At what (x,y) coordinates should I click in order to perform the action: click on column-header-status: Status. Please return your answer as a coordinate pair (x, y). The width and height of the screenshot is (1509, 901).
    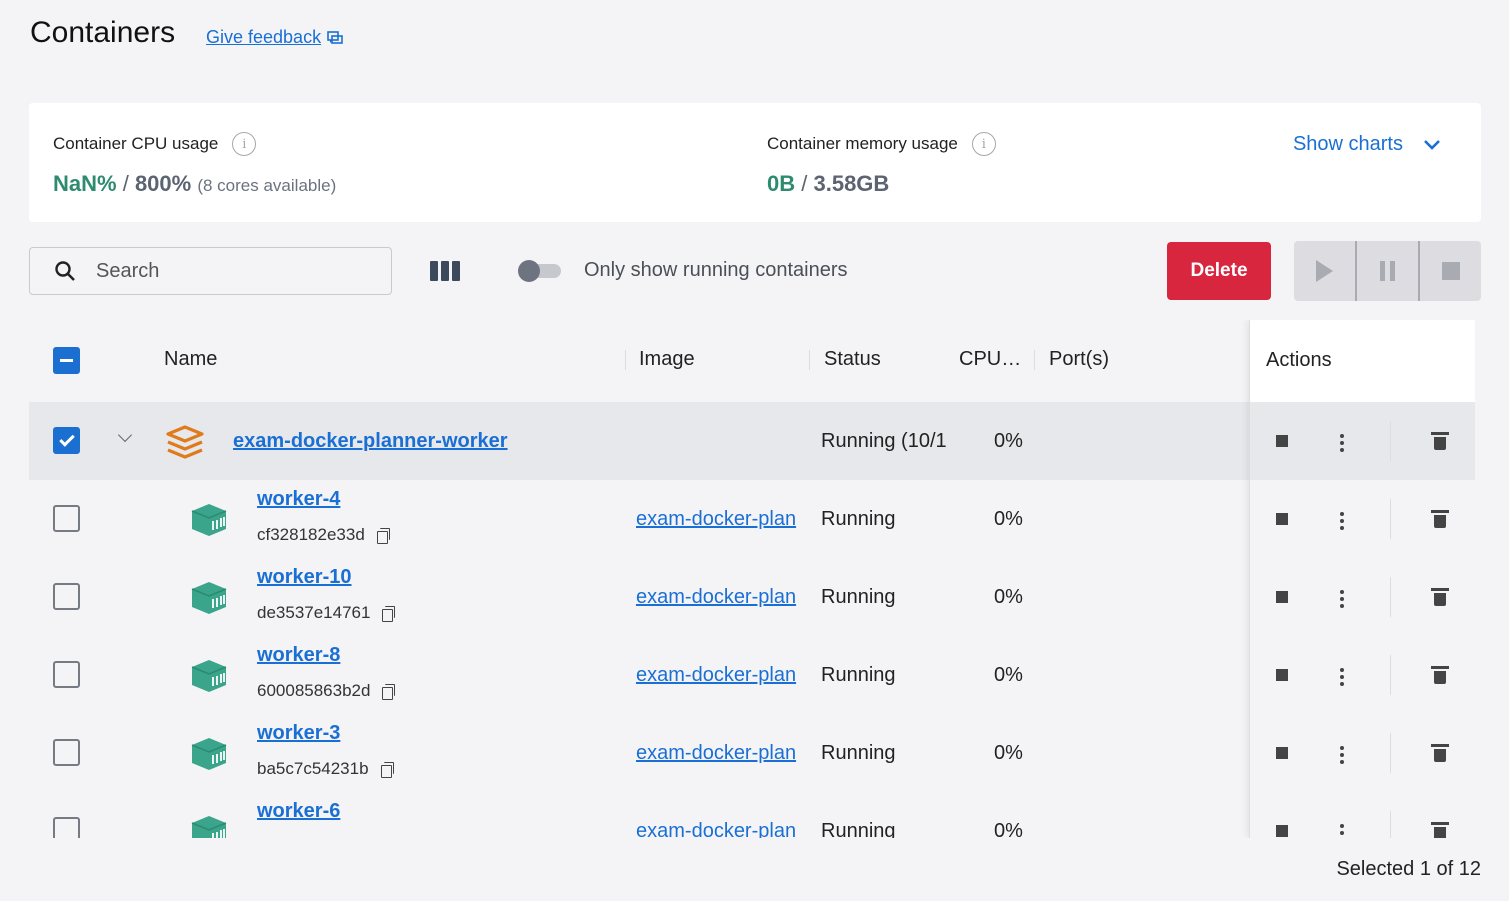
    Looking at the image, I should click on (852, 359).